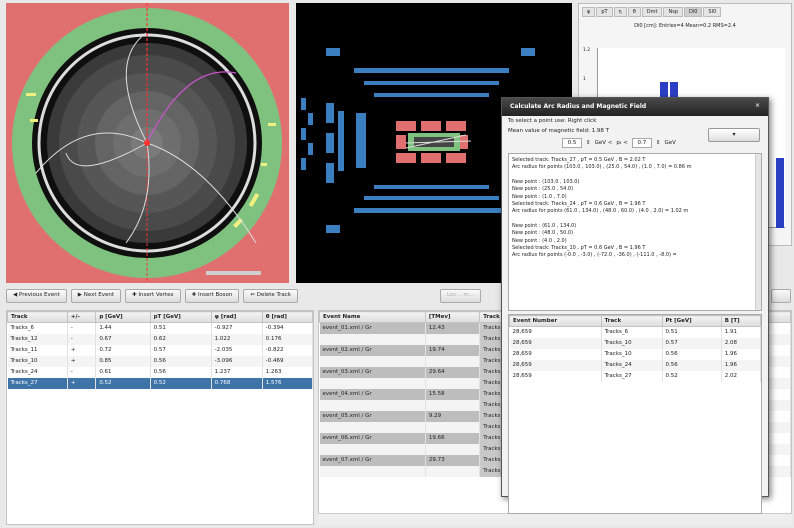 The height and width of the screenshot is (528, 794). What do you see at coordinates (372, 372) in the screenshot?
I see `table-cell: event_03.xml / Gr` at bounding box center [372, 372].